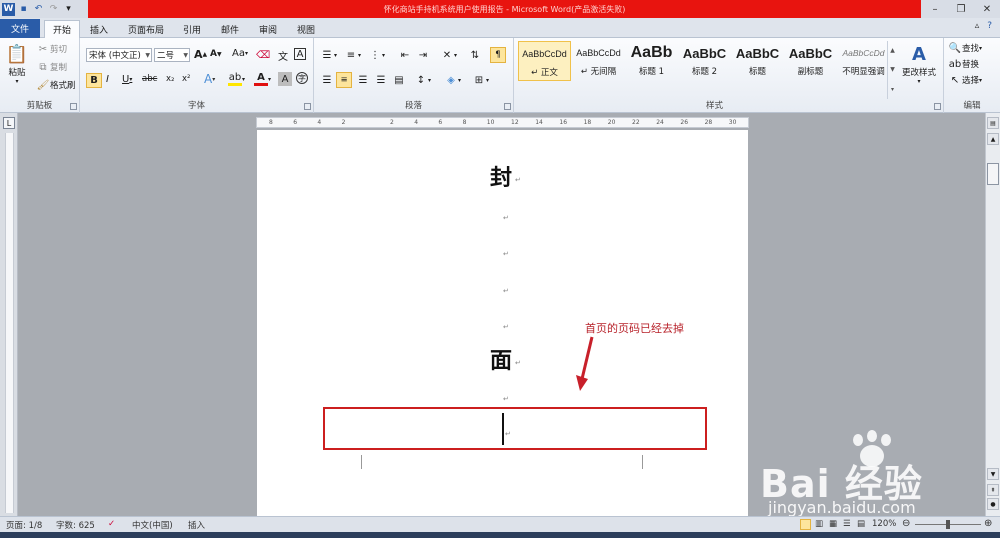  I want to click on chinese-layout-button: ✕ ▾, so click(448, 55).